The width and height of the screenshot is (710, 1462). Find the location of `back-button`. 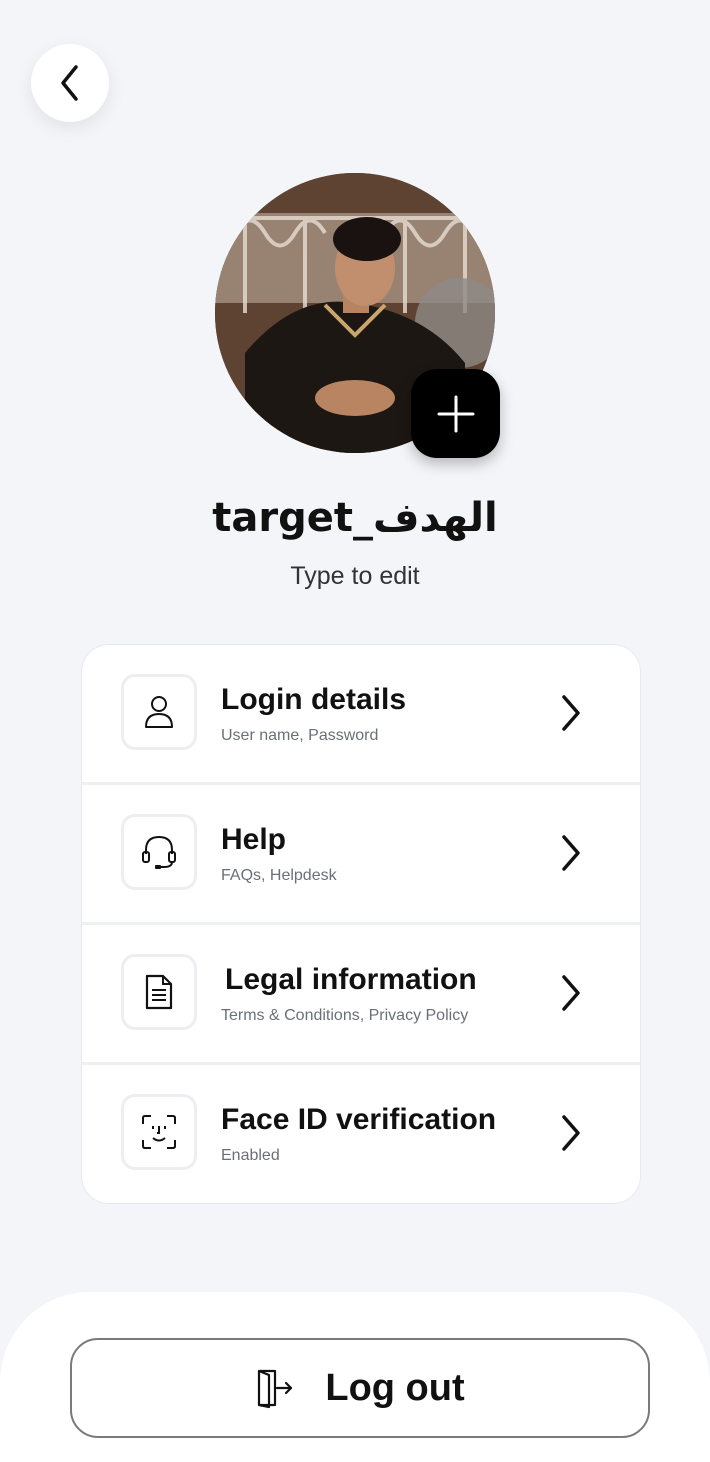

back-button is located at coordinates (70, 83).